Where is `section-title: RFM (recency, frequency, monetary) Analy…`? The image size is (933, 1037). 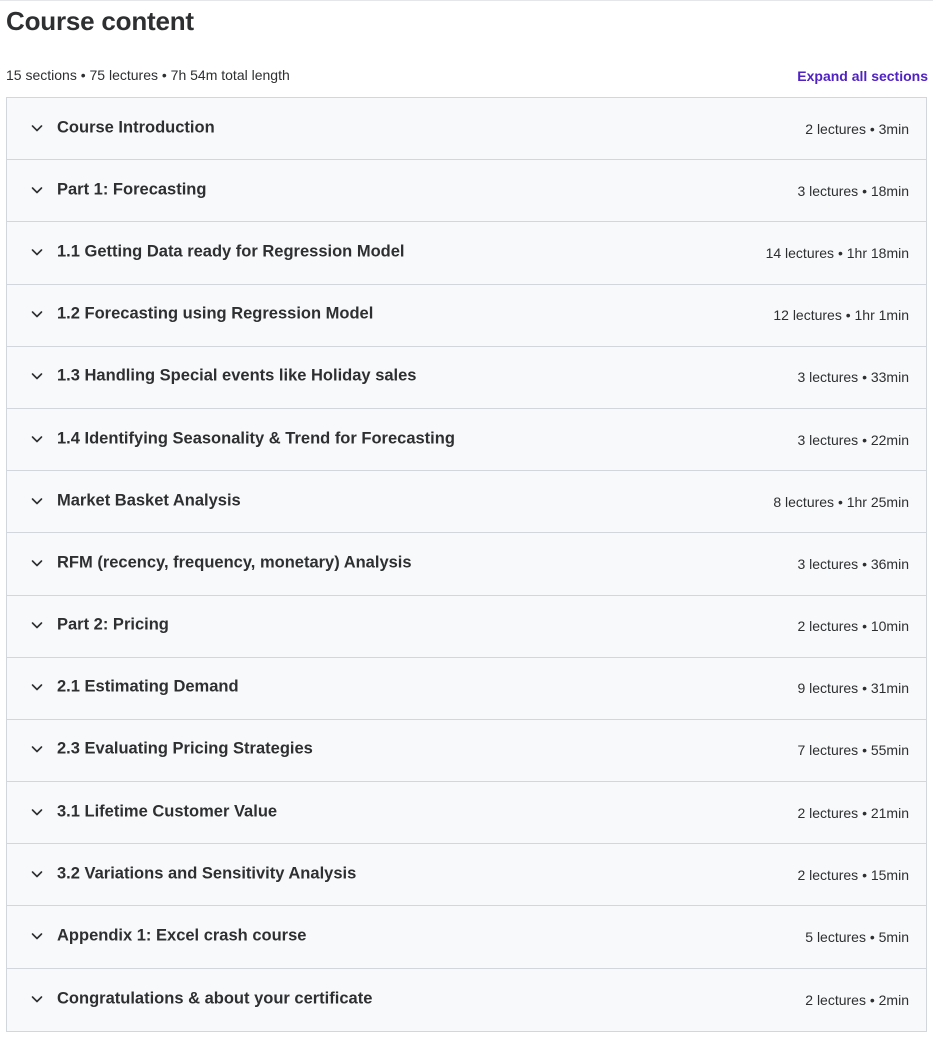
section-title: RFM (recency, frequency, monetary) Analy… is located at coordinates (234, 562).